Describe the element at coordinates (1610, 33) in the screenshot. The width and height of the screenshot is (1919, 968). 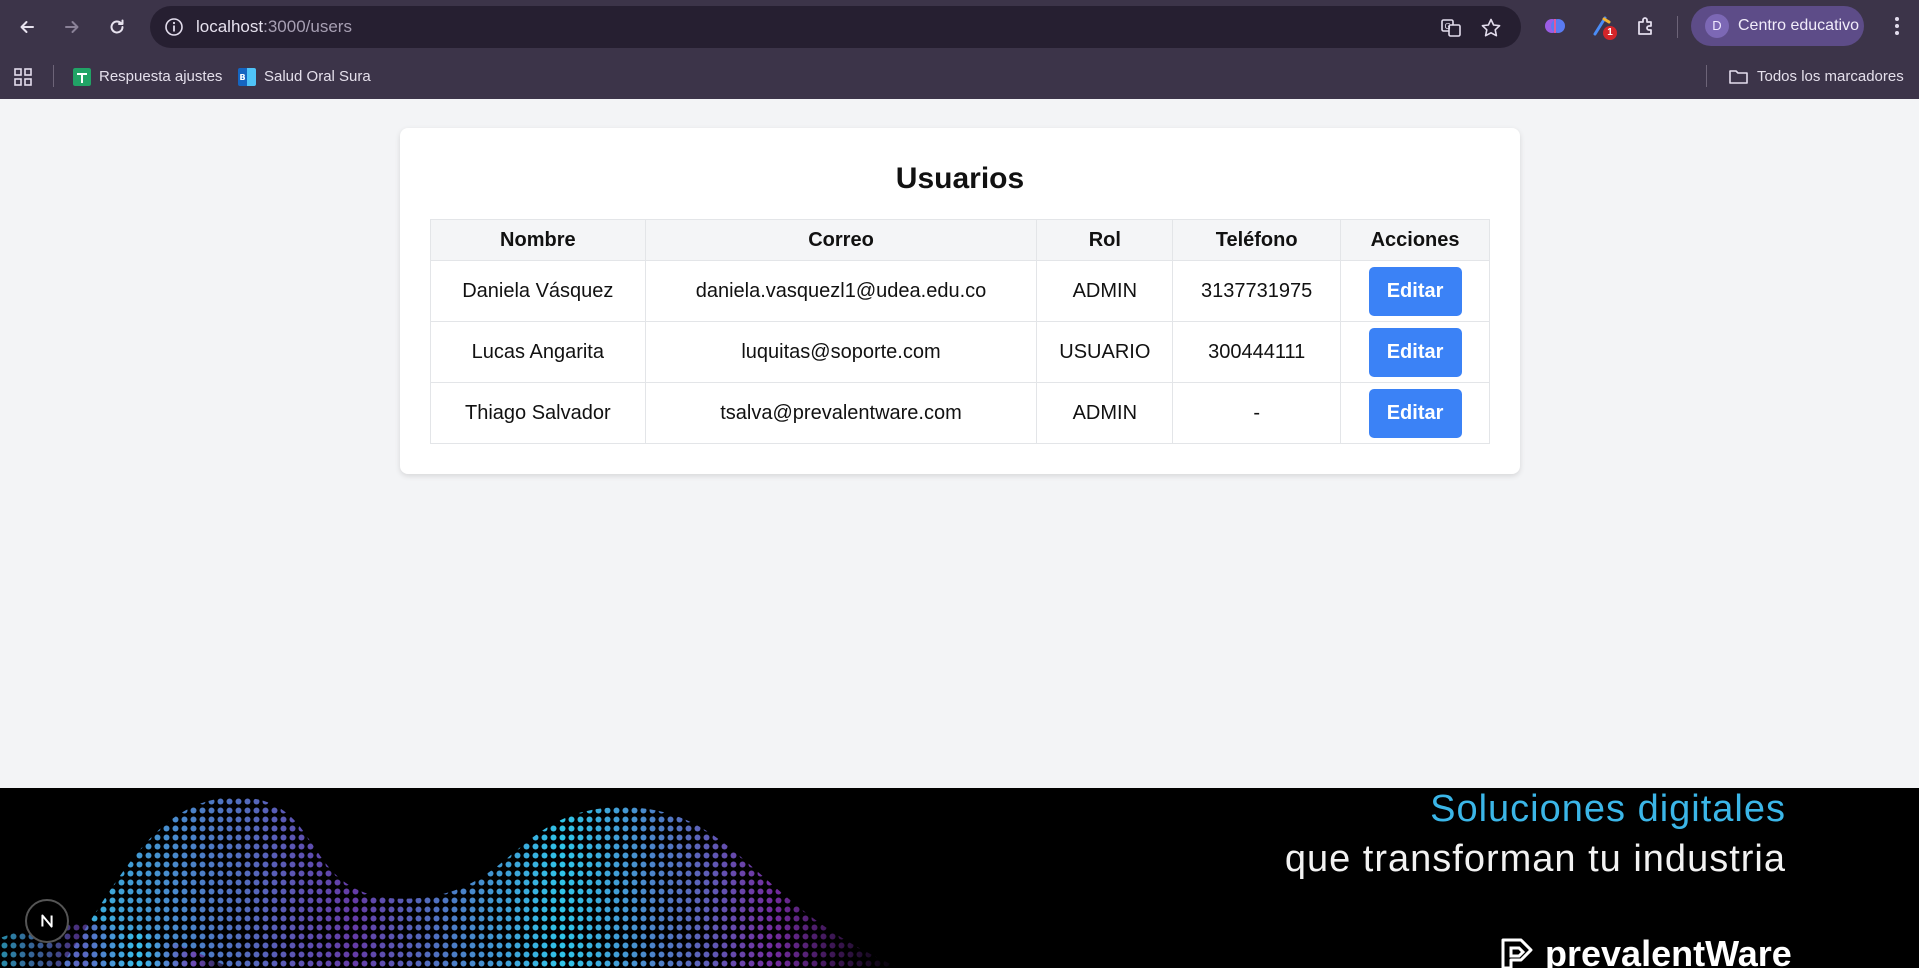
I see `extension-badge: 1` at that location.